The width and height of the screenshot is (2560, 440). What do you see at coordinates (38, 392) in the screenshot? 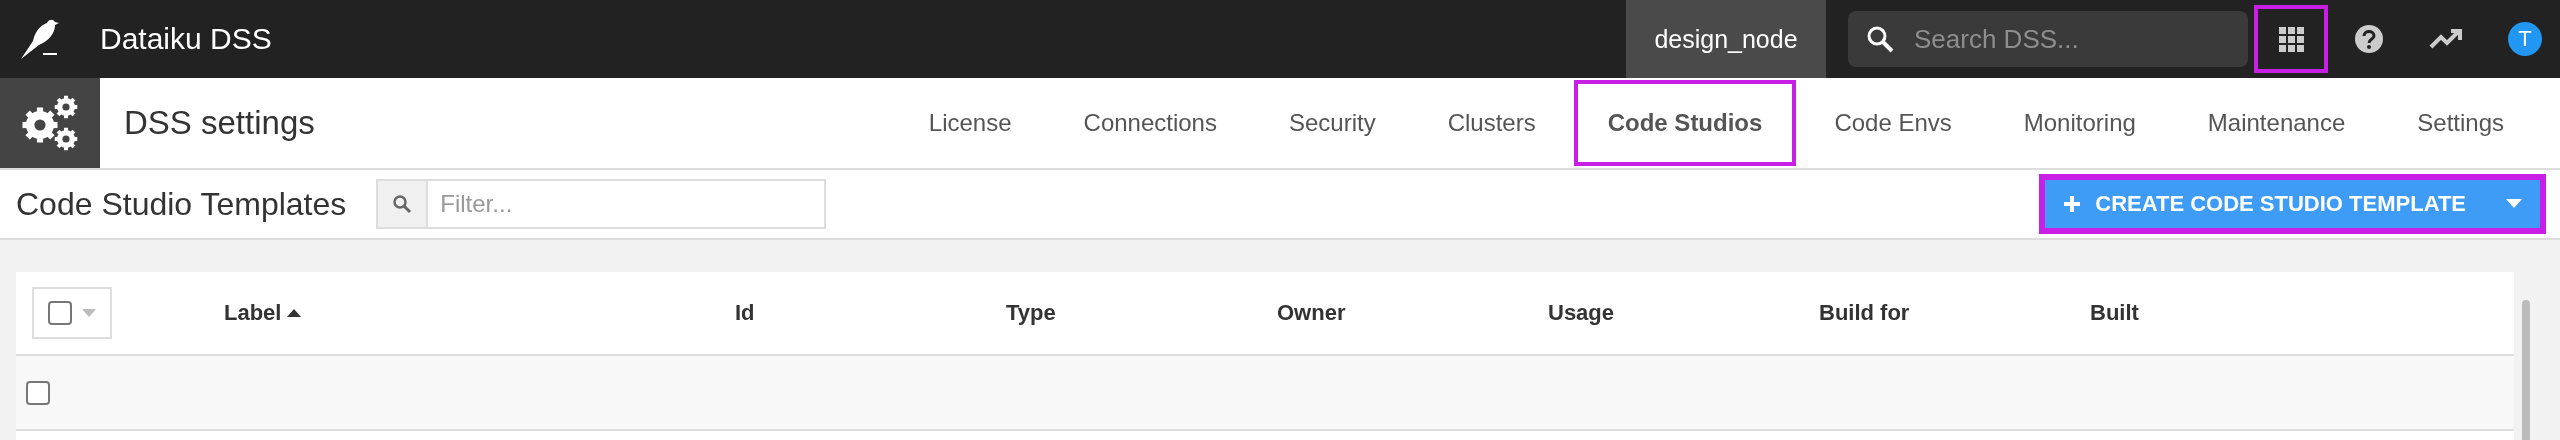
I see `row-checkbox` at bounding box center [38, 392].